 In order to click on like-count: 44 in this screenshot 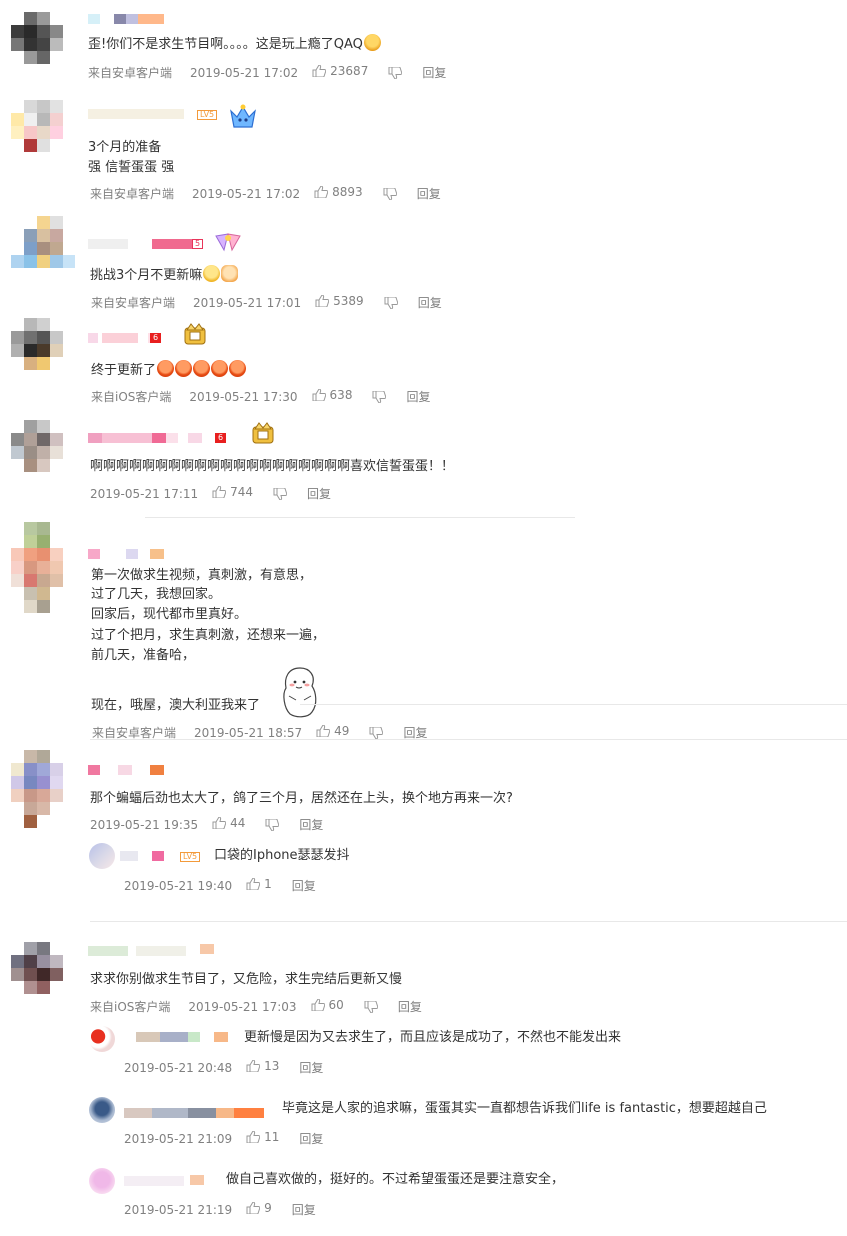, I will do `click(238, 823)`.